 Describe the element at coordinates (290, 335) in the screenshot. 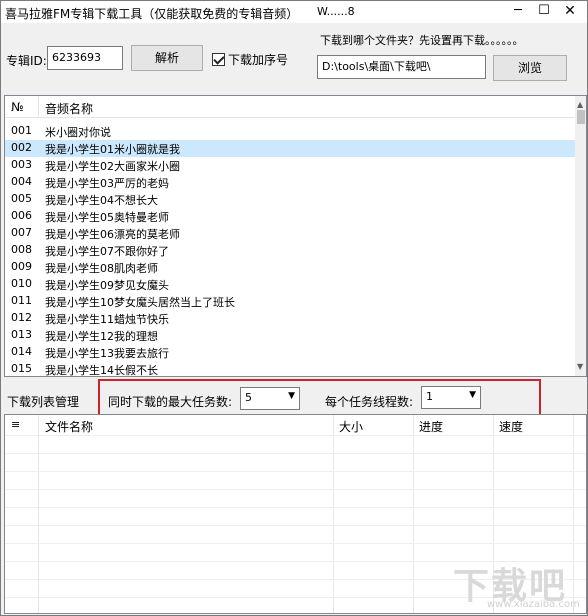

I see `audio-row: 013 我是小学生12我的理想` at that location.